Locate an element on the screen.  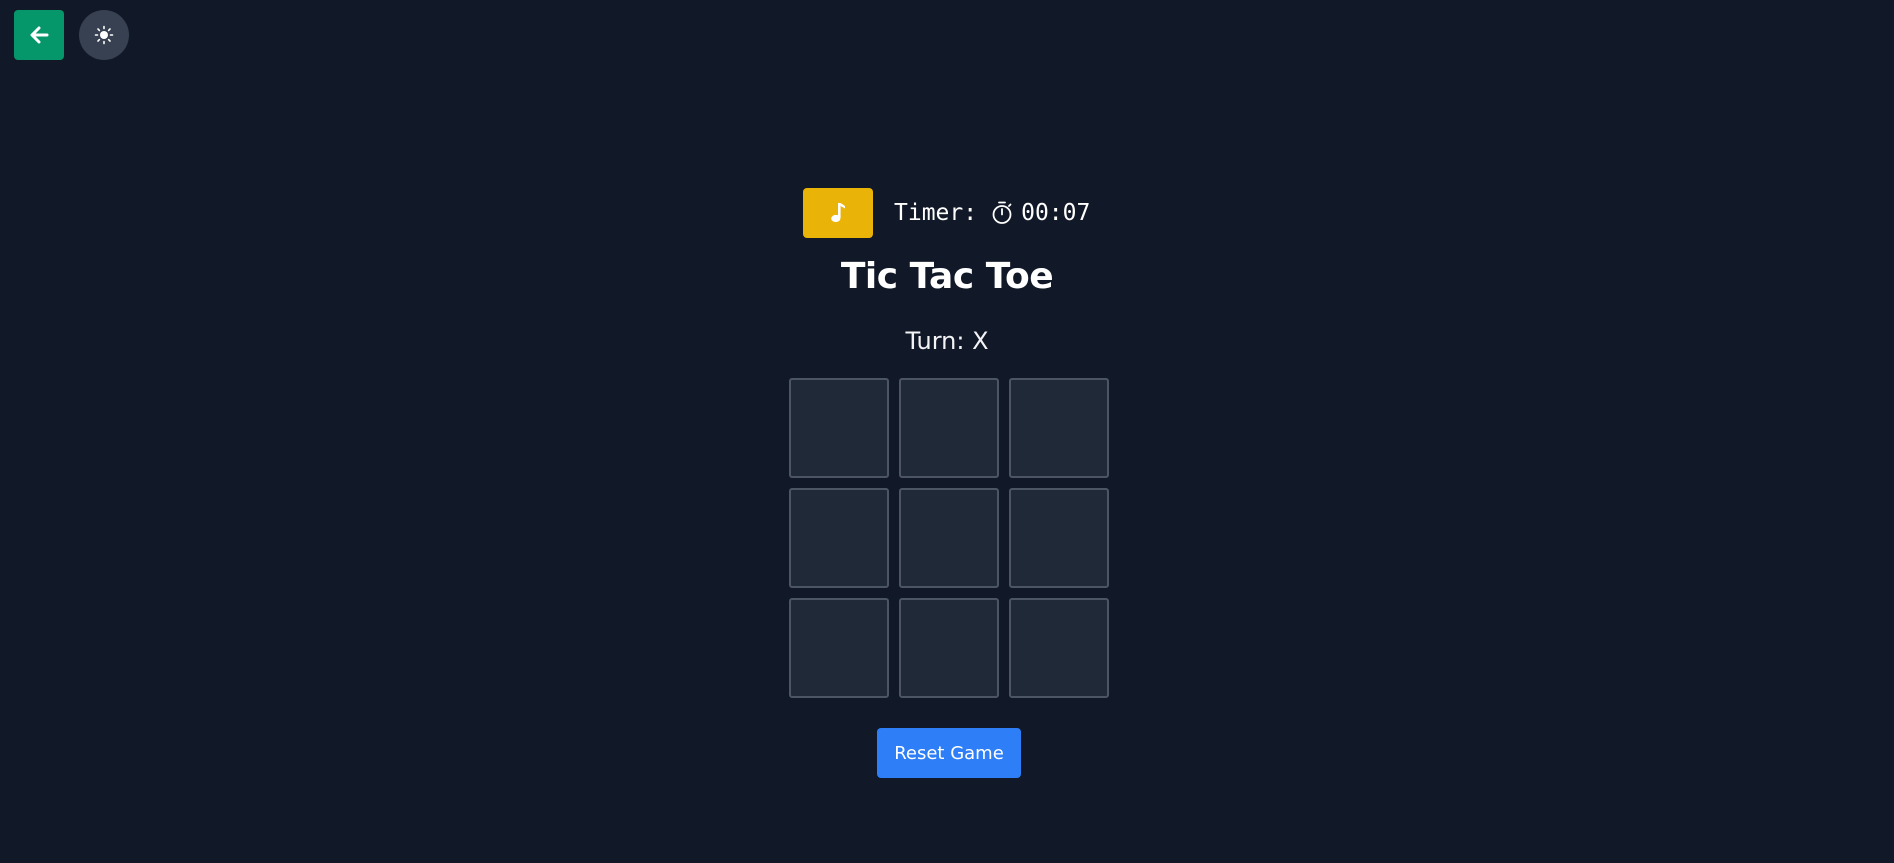
reset-game-button: Reset Game is located at coordinates (949, 753).